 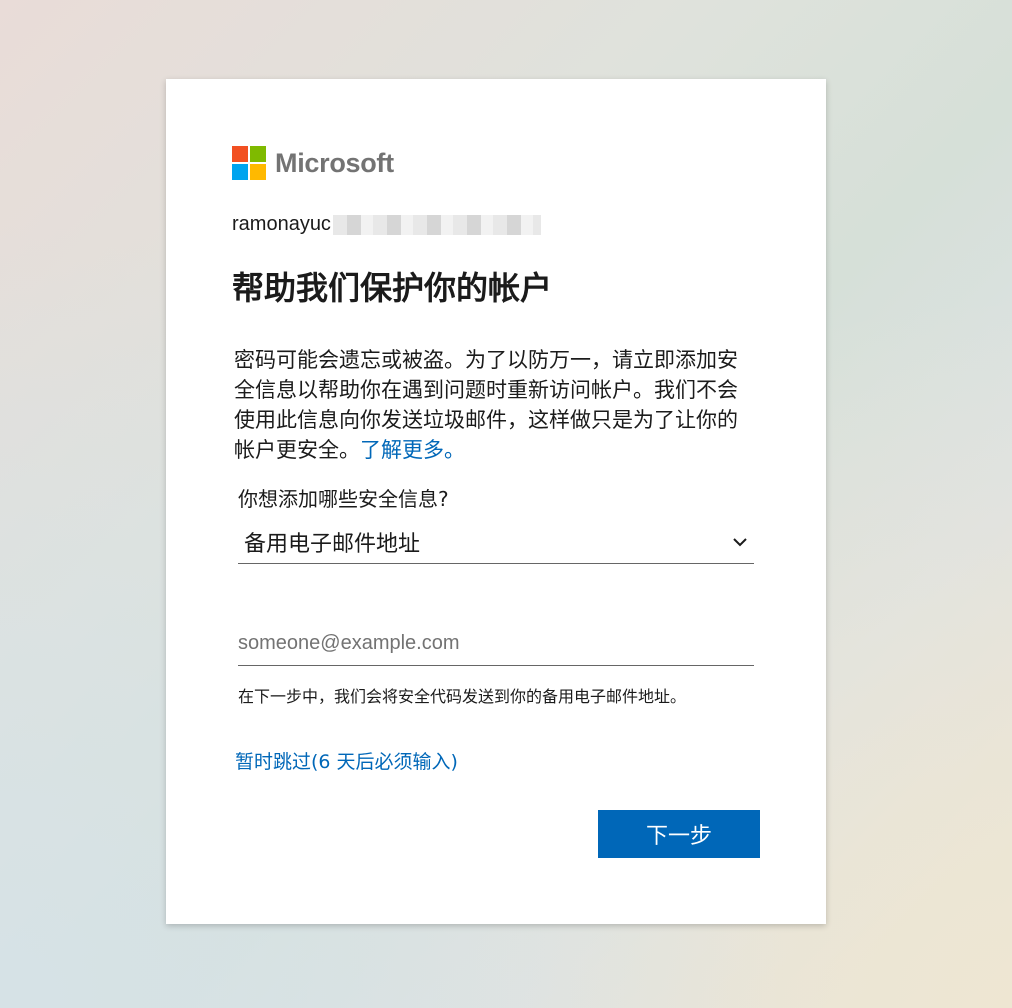 What do you see at coordinates (679, 834) in the screenshot?
I see `next-button: 下一步` at bounding box center [679, 834].